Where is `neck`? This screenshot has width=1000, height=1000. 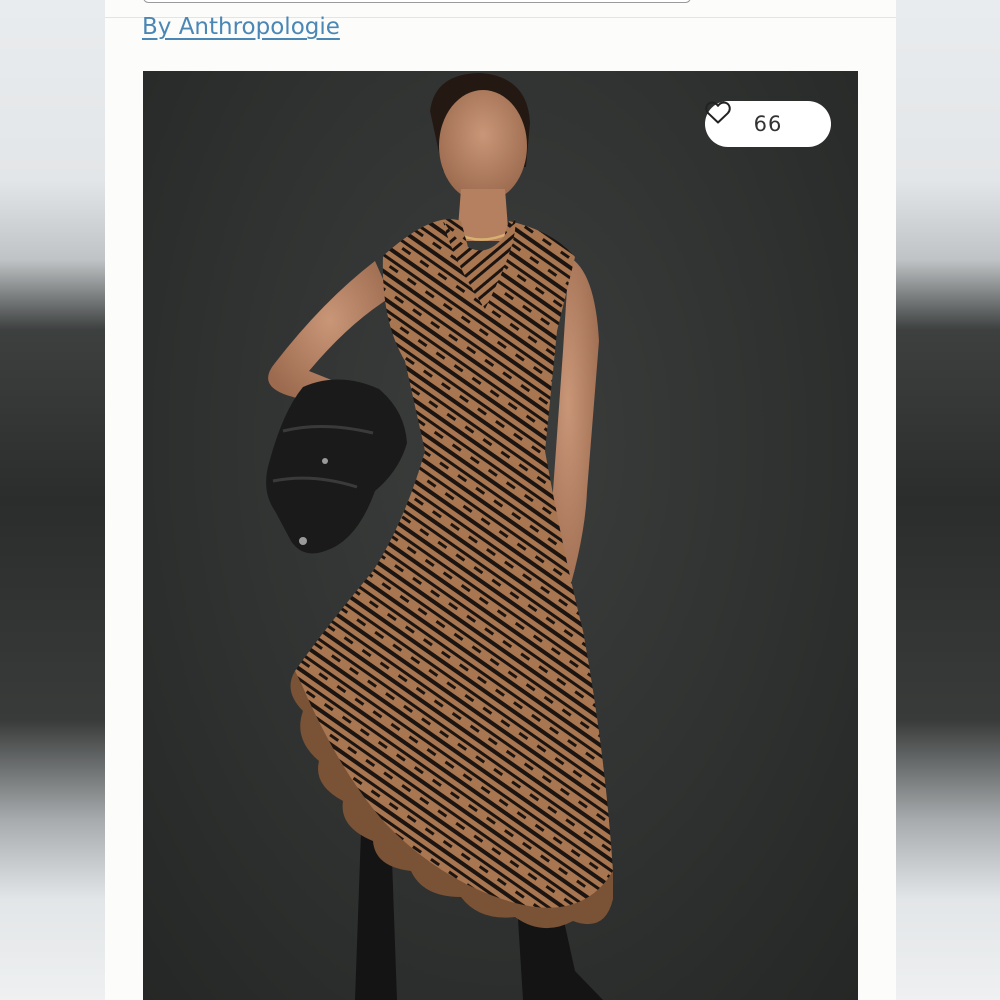 neck is located at coordinates (483, 215).